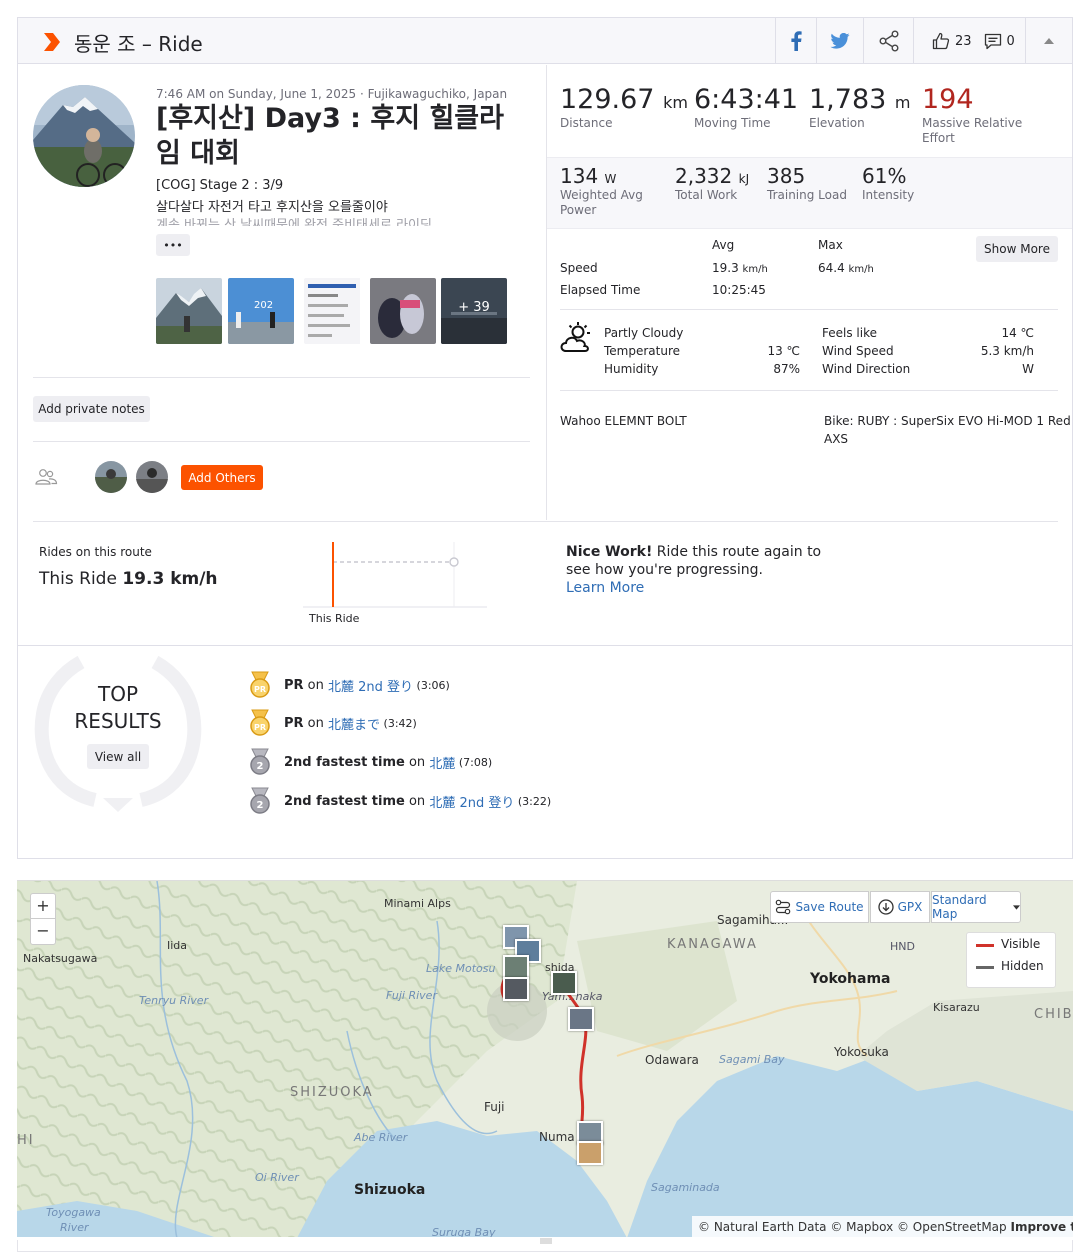 This screenshot has width=1080, height=1260. Describe the element at coordinates (972, 123) in the screenshot. I see `relative-effort-label1: Massive Relative` at that location.